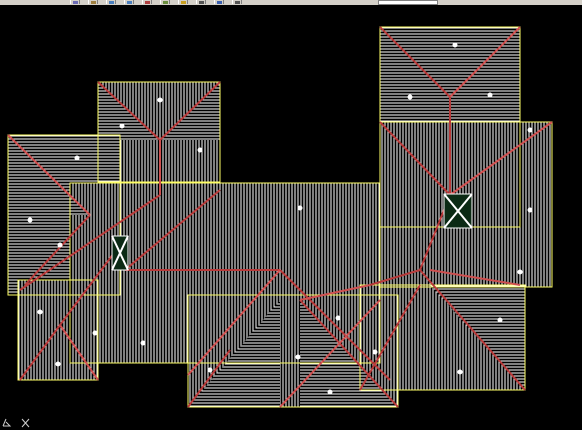 The height and width of the screenshot is (430, 582). I want to click on pan-icon, so click(93, 2).